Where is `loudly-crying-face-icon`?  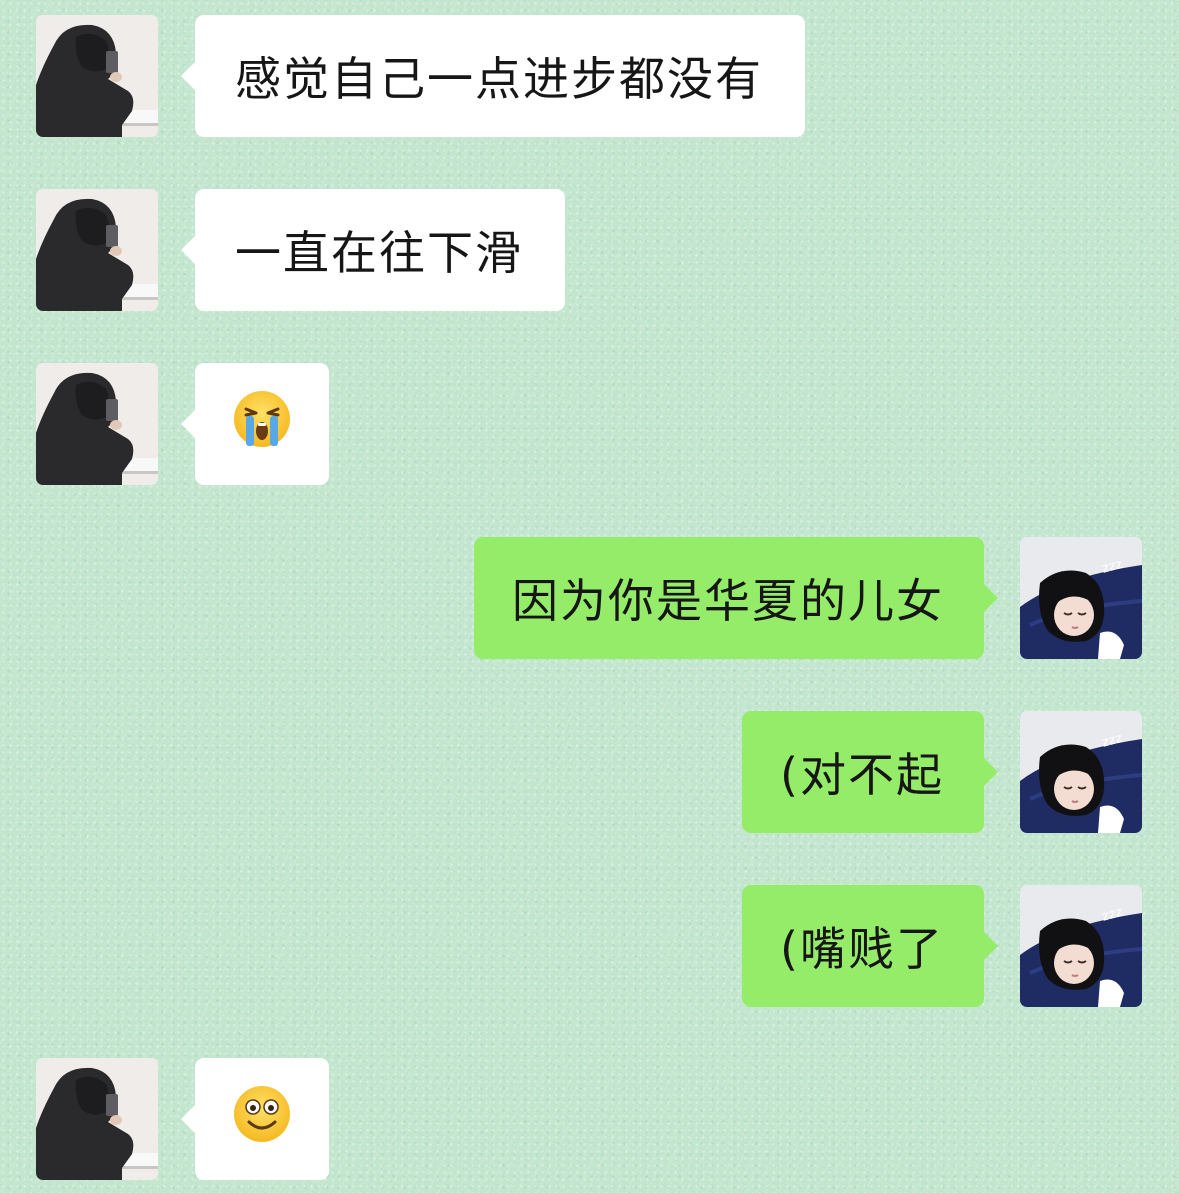
loudly-crying-face-icon is located at coordinates (262, 424).